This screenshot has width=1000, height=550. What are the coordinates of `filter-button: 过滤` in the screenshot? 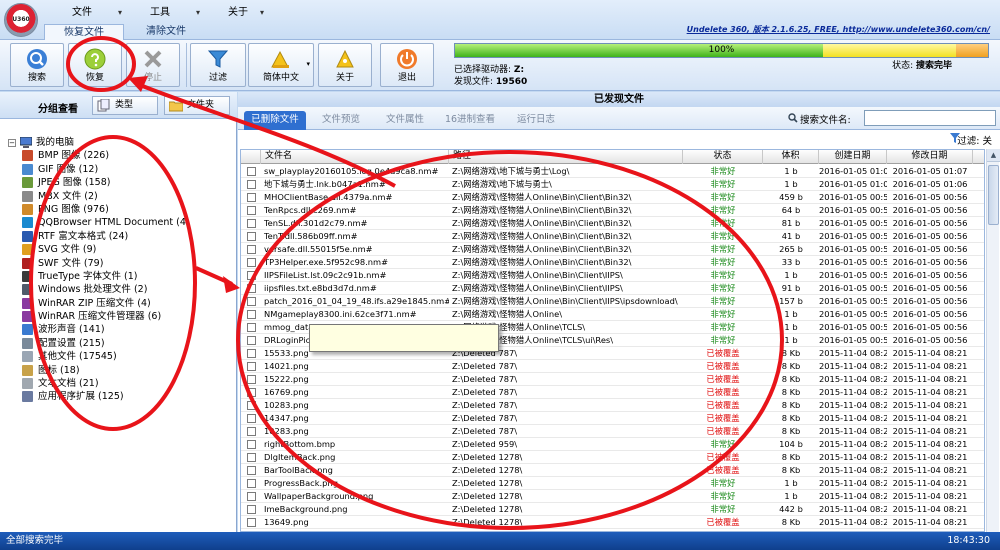 It's located at (218, 65).